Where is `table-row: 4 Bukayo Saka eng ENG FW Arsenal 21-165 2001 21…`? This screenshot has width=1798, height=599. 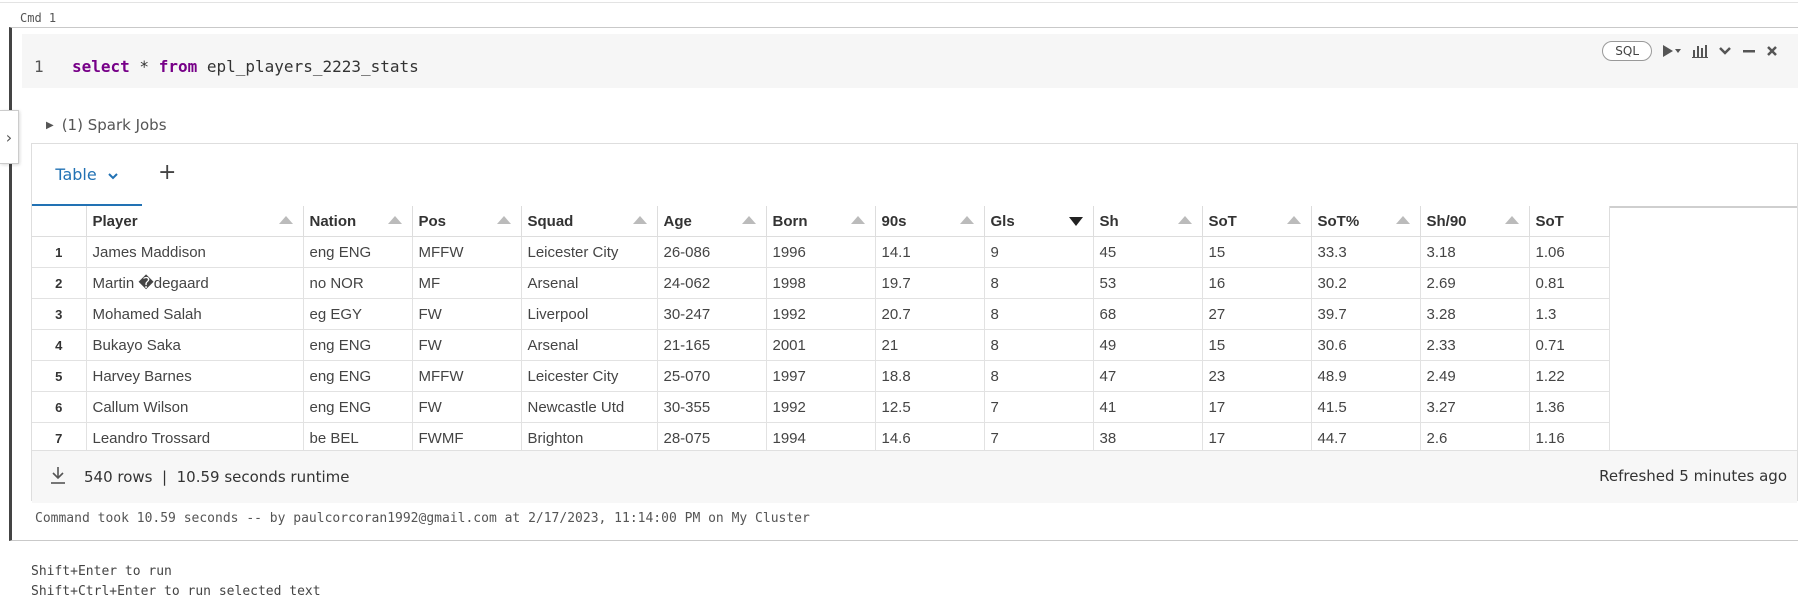
table-row: 4 Bukayo Saka eng ENG FW Arsenal 21-165 2001 21… is located at coordinates (821, 345).